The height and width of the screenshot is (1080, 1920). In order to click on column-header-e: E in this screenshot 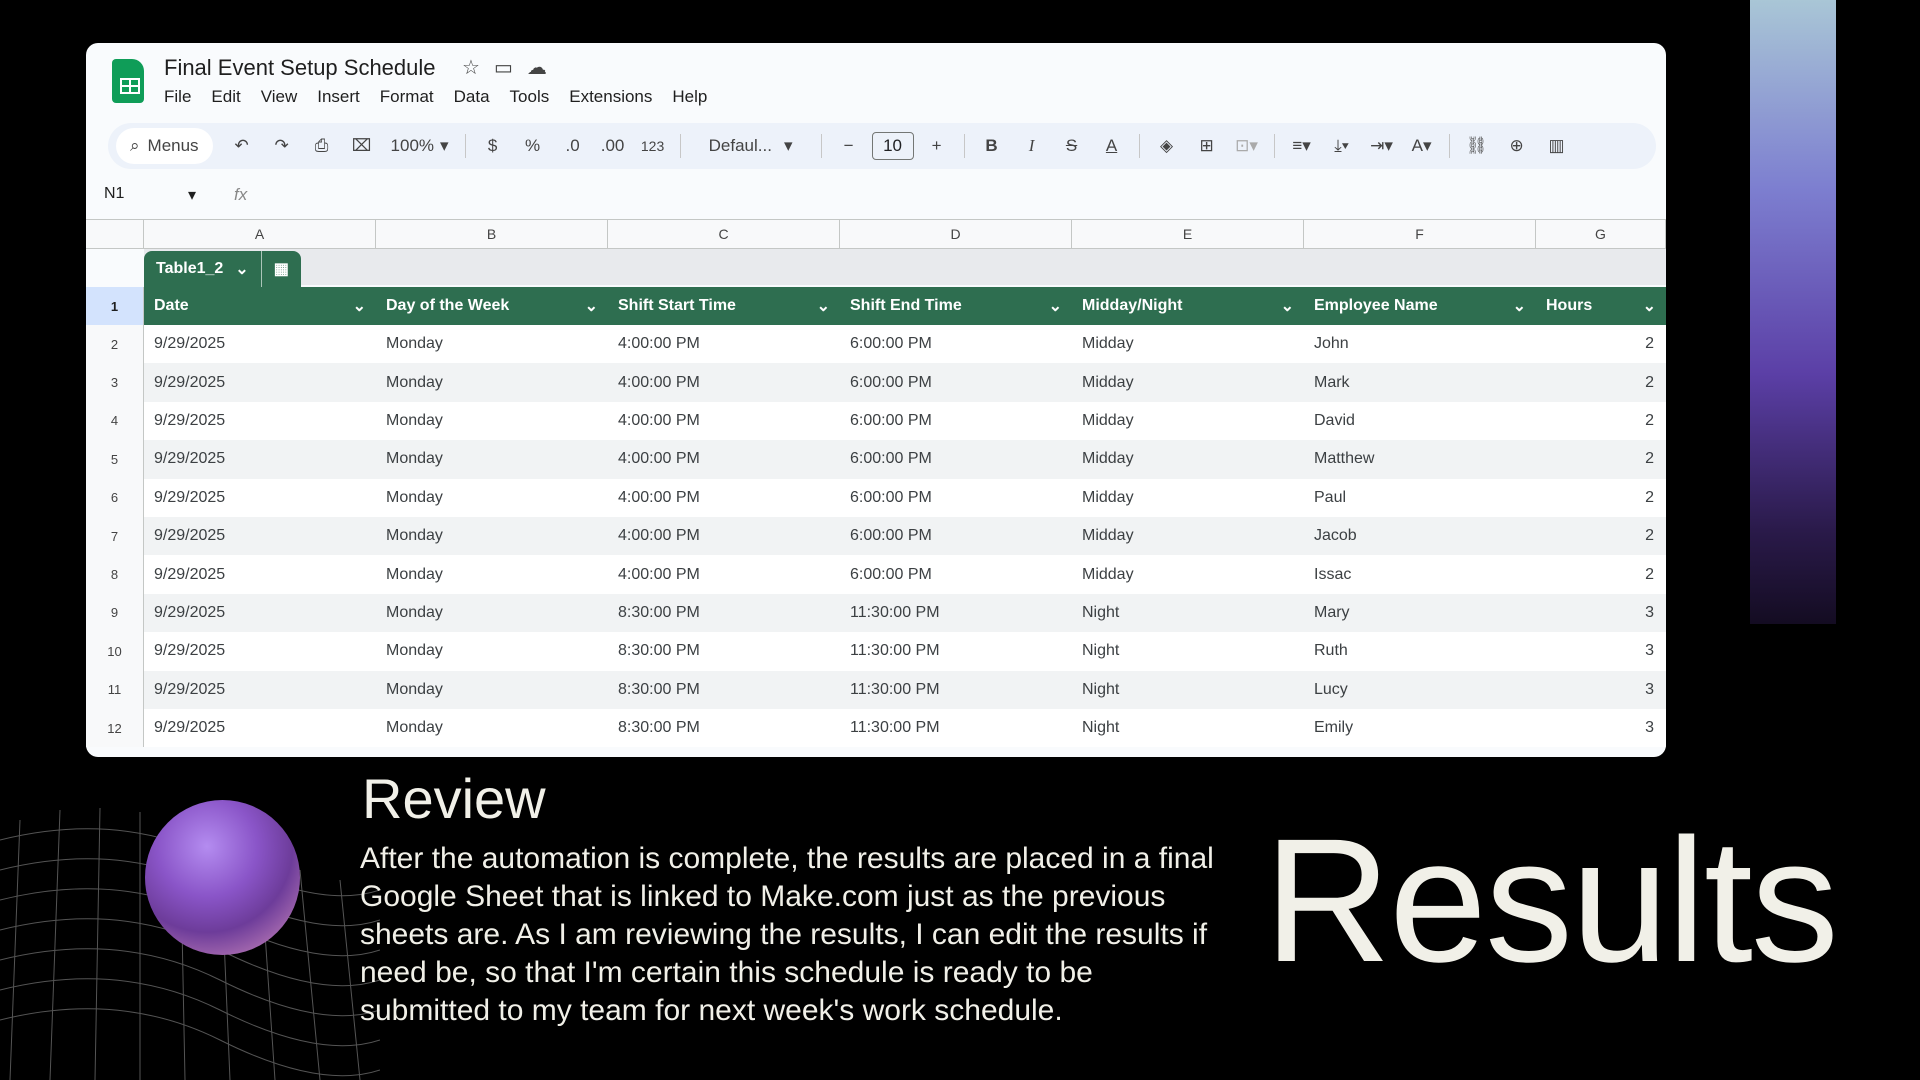, I will do `click(1188, 234)`.